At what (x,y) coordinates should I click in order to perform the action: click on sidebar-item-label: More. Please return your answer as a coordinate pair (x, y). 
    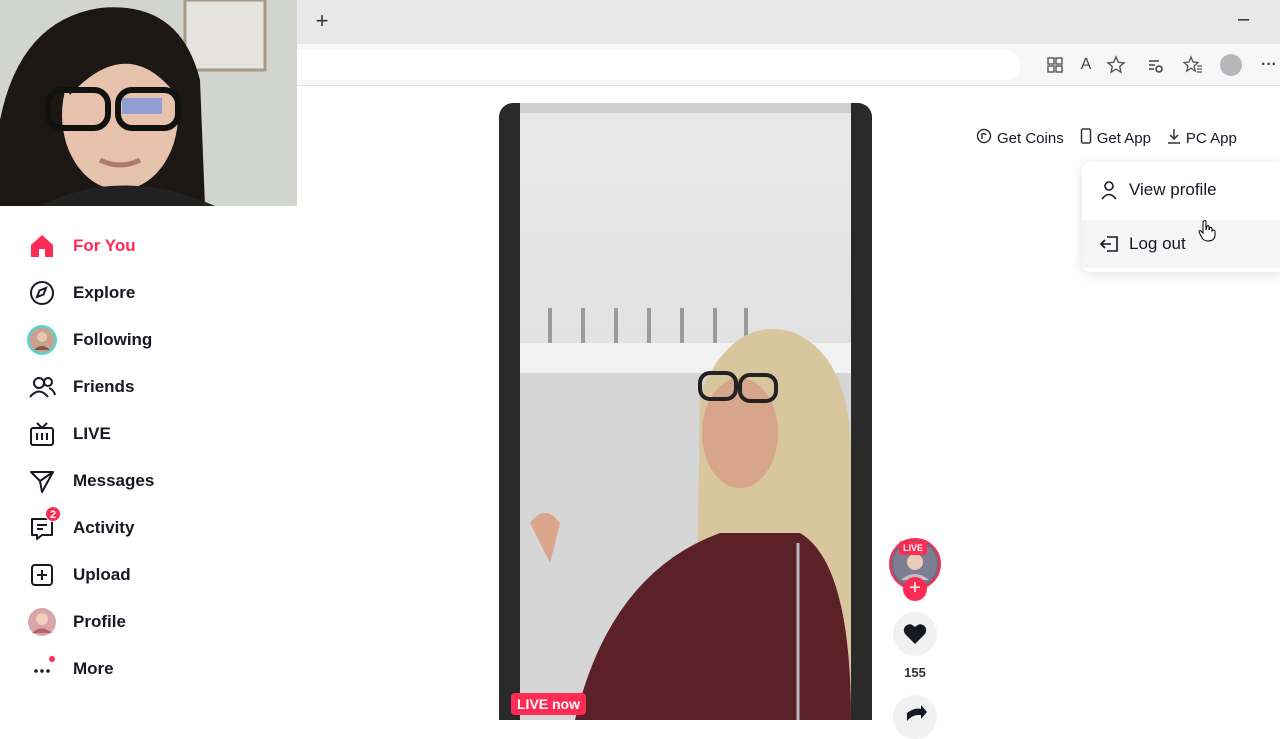
    Looking at the image, I should click on (93, 668).